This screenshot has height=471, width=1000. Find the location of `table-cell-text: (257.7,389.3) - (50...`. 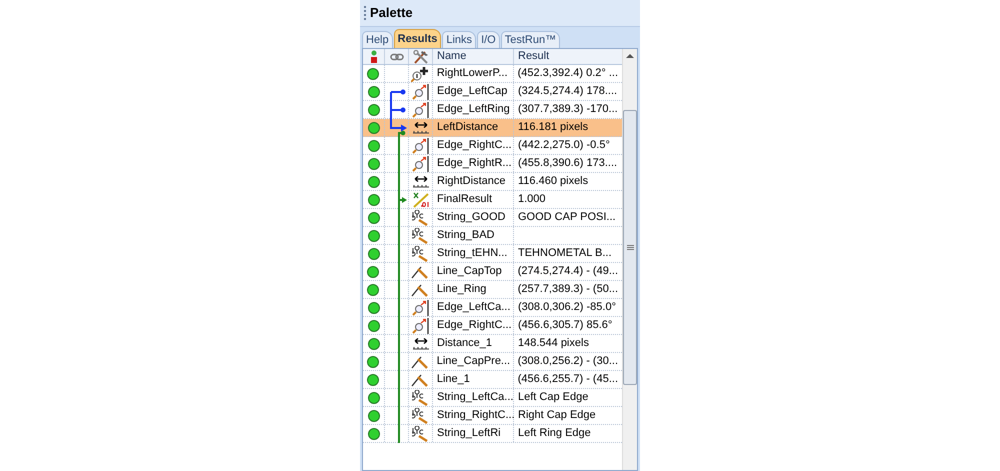

table-cell-text: (257.7,389.3) - (50... is located at coordinates (567, 290).